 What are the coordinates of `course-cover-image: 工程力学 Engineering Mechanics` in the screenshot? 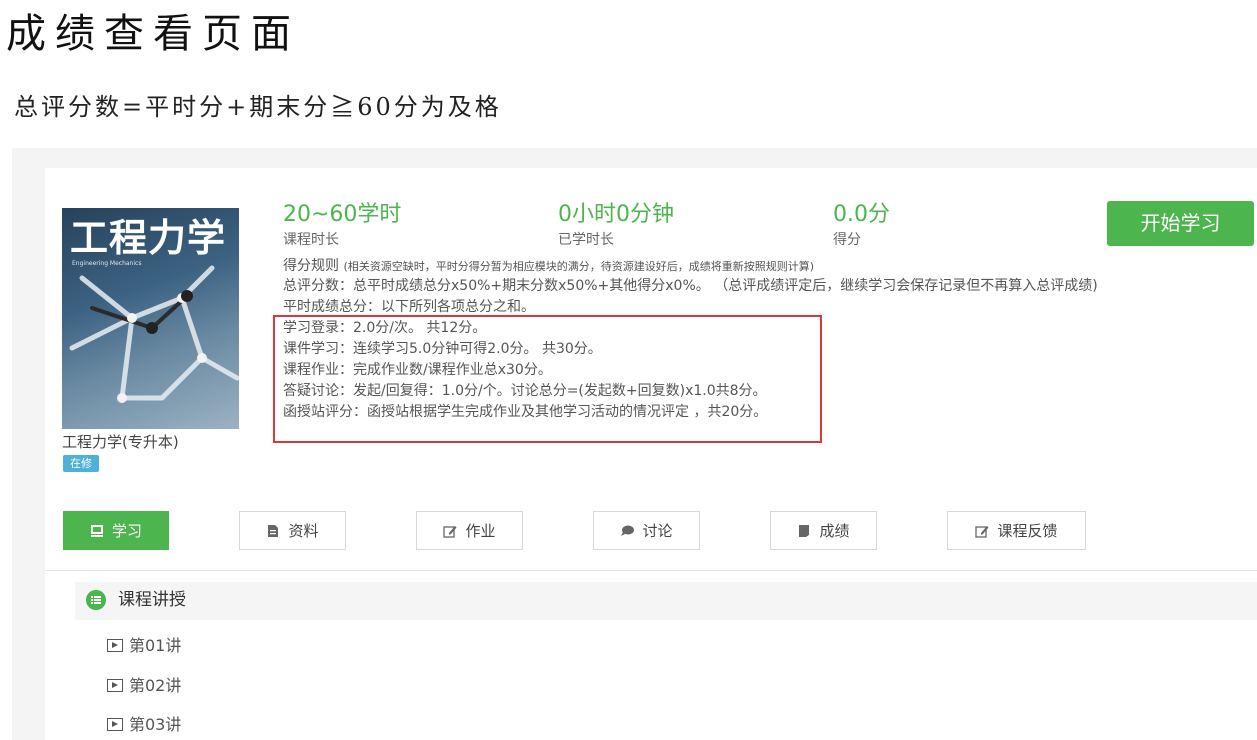 It's located at (150, 318).